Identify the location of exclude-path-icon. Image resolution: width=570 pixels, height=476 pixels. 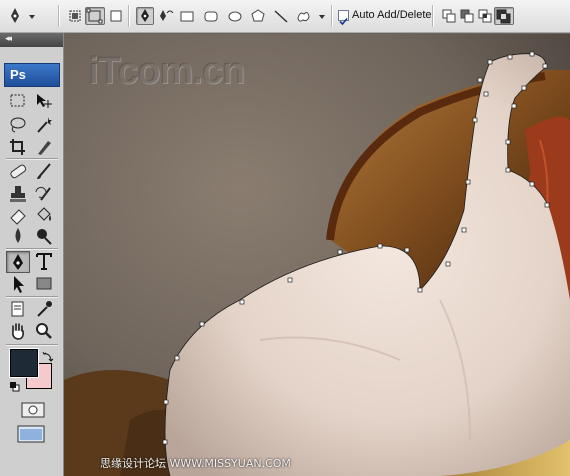
(504, 16).